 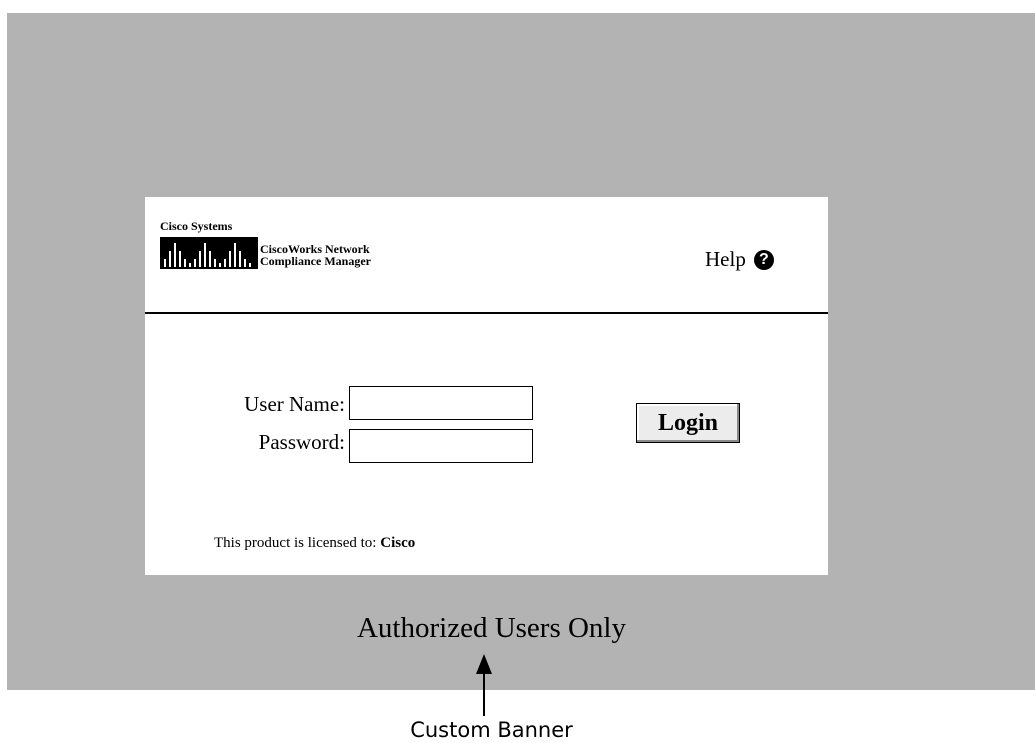 What do you see at coordinates (491, 628) in the screenshot?
I see `custom-banner-text: Authorized Users Only` at bounding box center [491, 628].